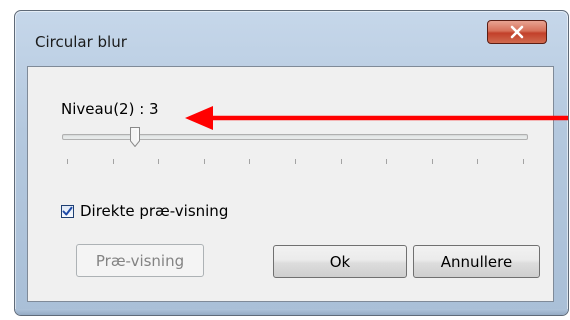  Describe the element at coordinates (140, 260) in the screenshot. I see `preview-button: Præ-visning` at that location.